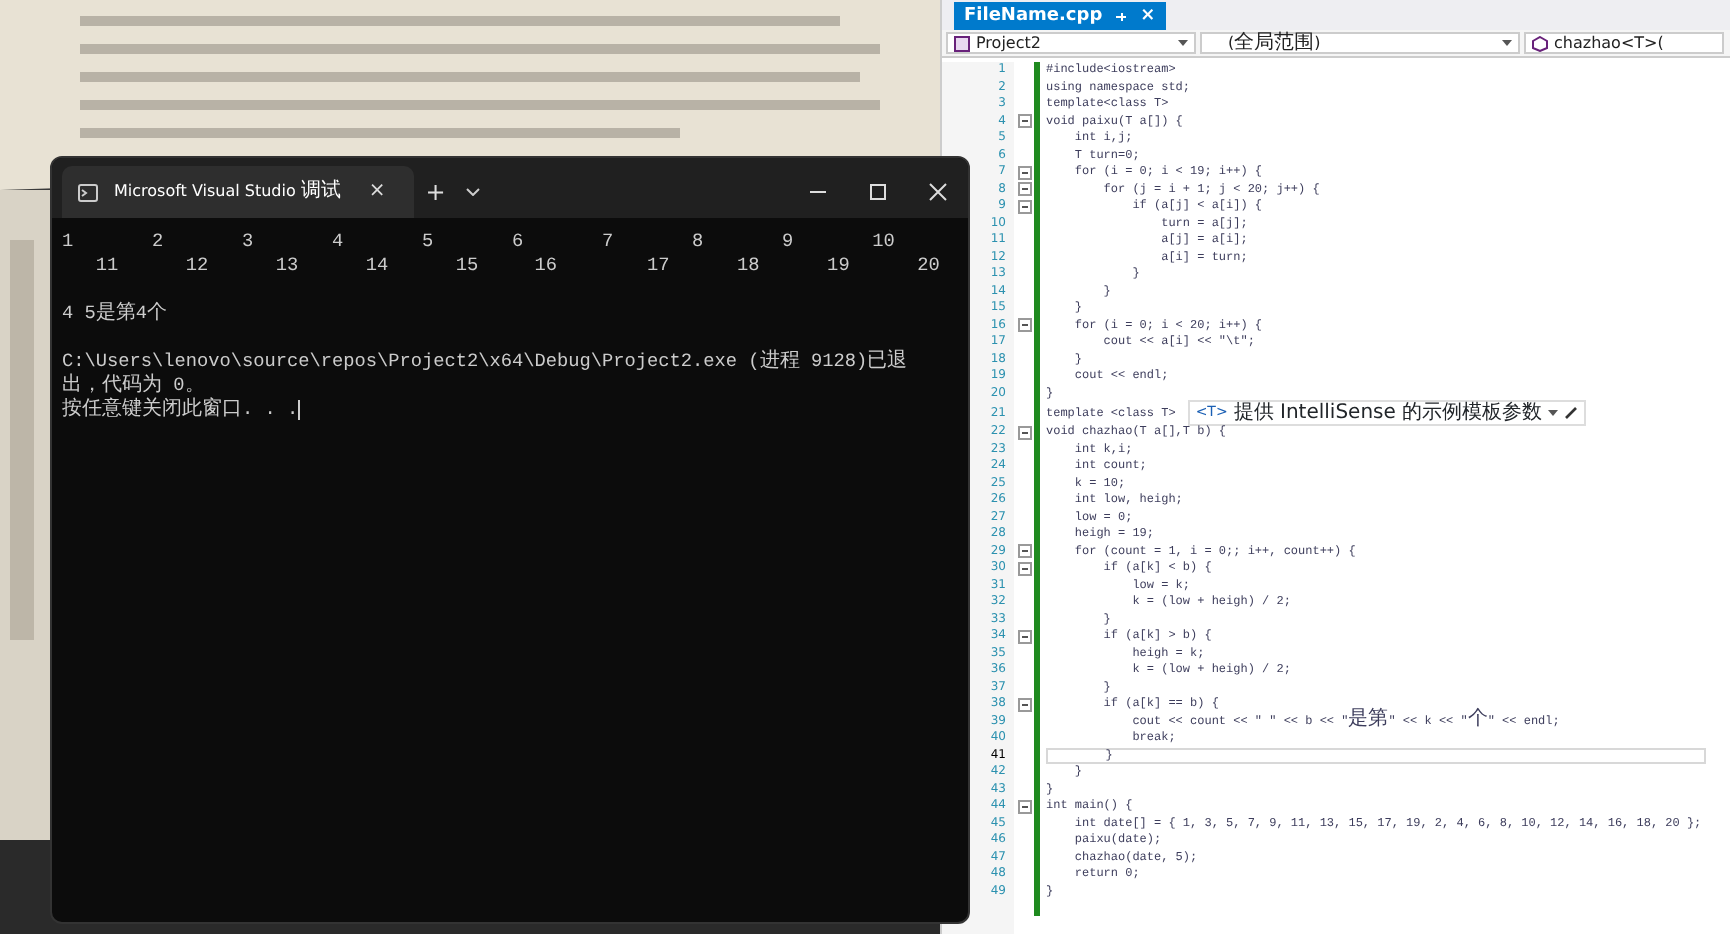 The height and width of the screenshot is (934, 1730). I want to click on console-tab: Microsoft Visual Studio 调试 ×, so click(238, 192).